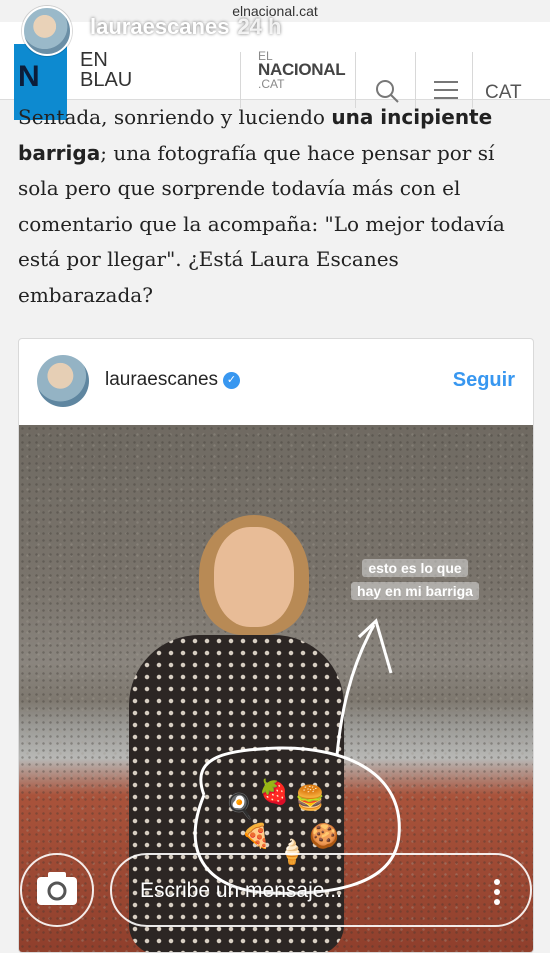 This screenshot has height=953, width=550. What do you see at coordinates (274, 792) in the screenshot?
I see `strawberry-emoji: 🍓` at bounding box center [274, 792].